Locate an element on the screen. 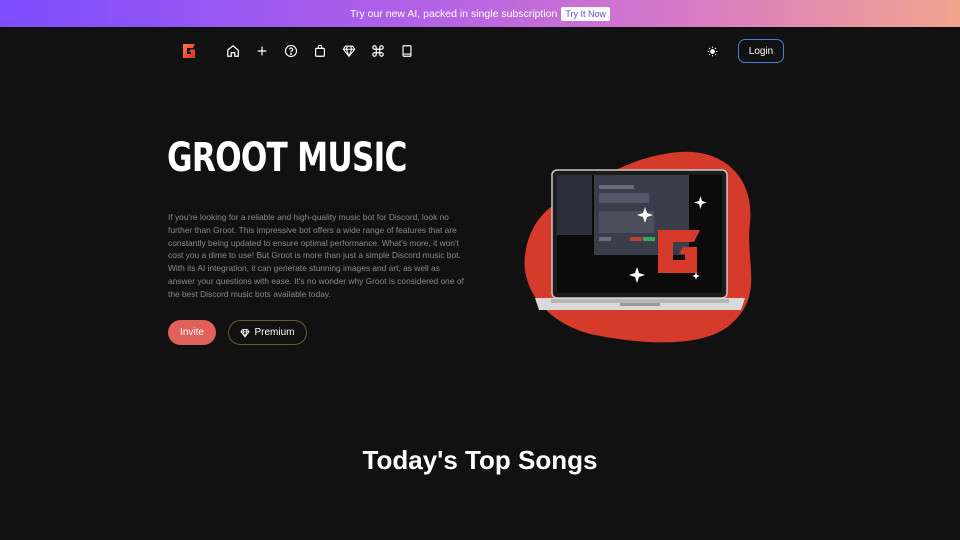  groot-g-logo-icon is located at coordinates (189, 51).